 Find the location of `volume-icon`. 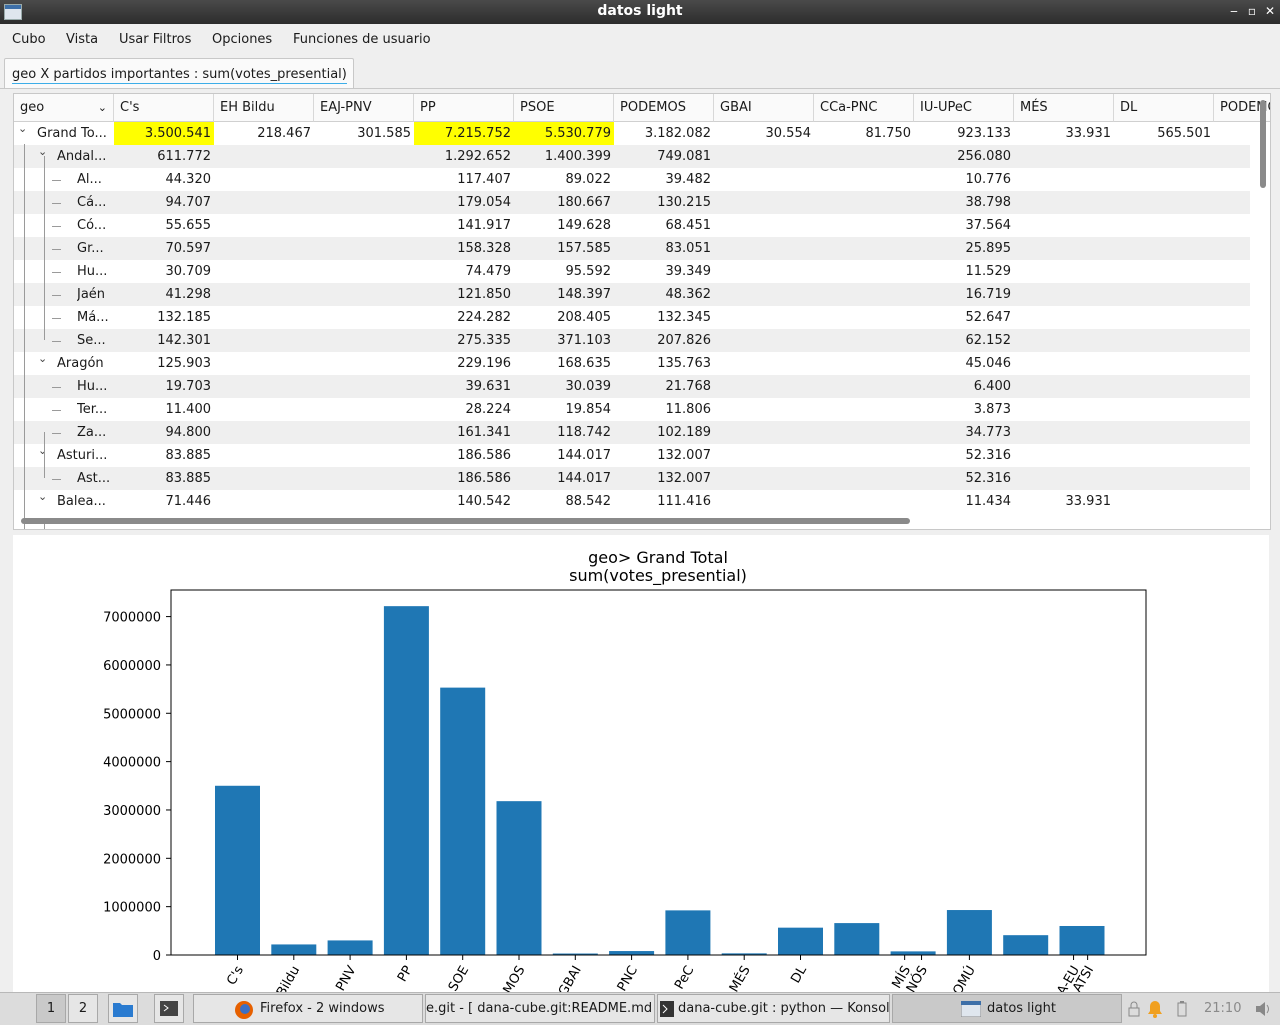

volume-icon is located at coordinates (1263, 1009).